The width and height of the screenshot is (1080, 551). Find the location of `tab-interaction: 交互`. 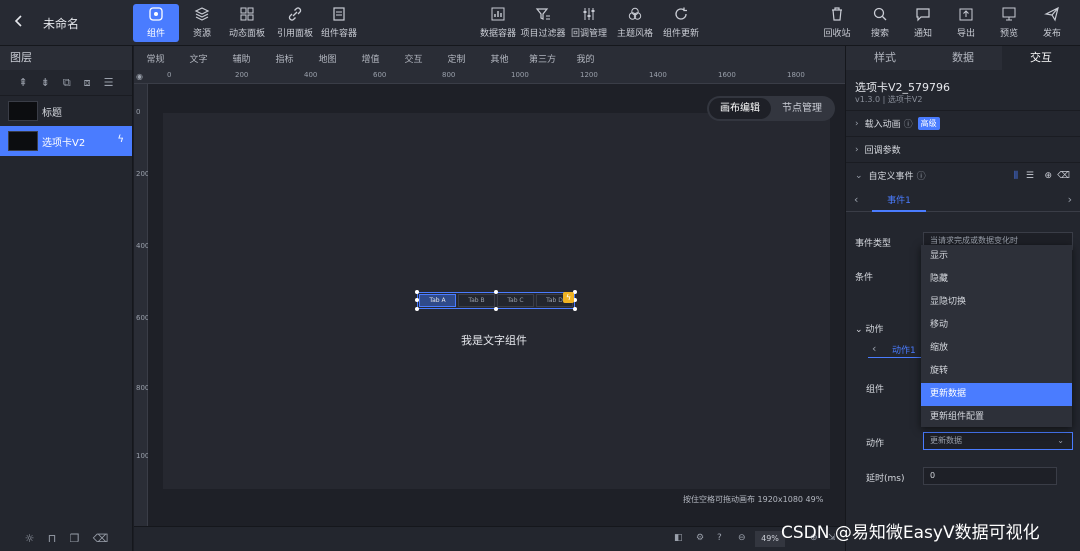

tab-interaction: 交互 is located at coordinates (1041, 58).